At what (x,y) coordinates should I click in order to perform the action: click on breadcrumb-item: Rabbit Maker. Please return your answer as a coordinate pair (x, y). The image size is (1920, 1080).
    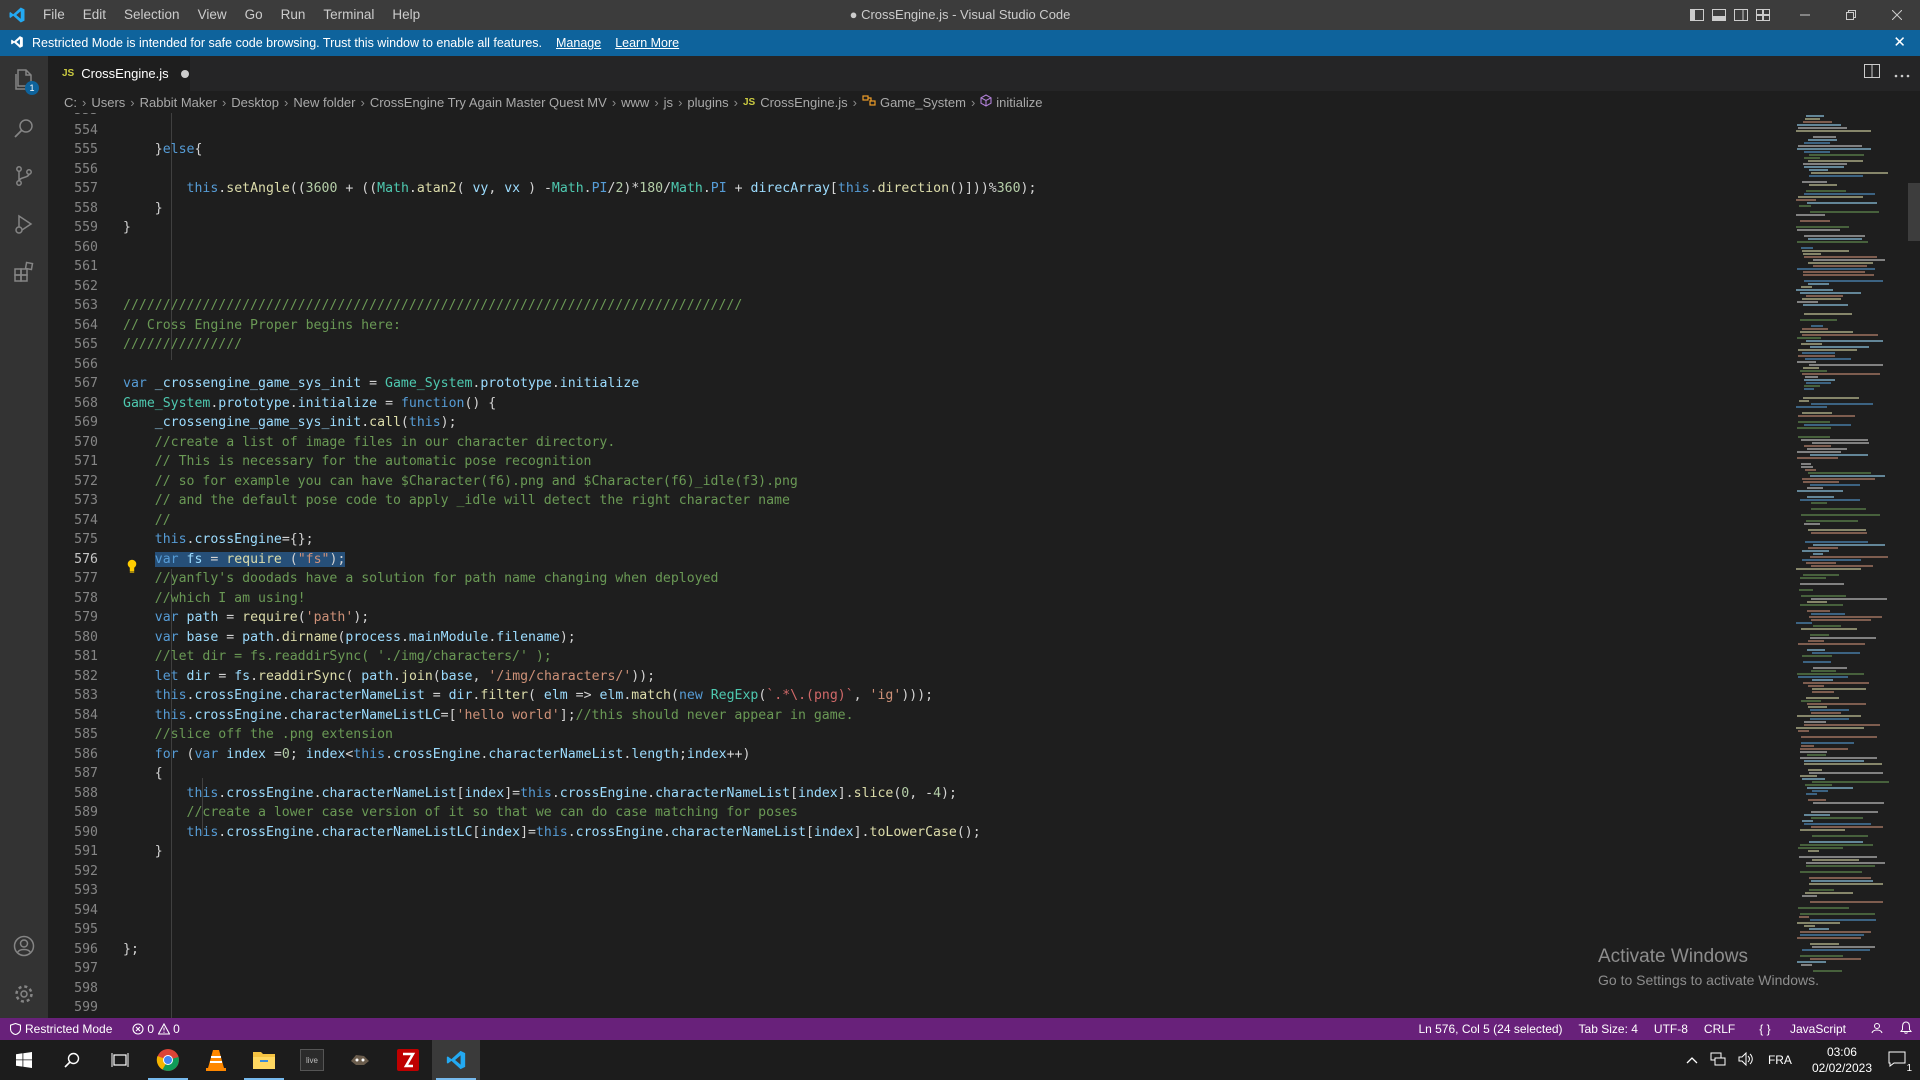
    Looking at the image, I should click on (178, 102).